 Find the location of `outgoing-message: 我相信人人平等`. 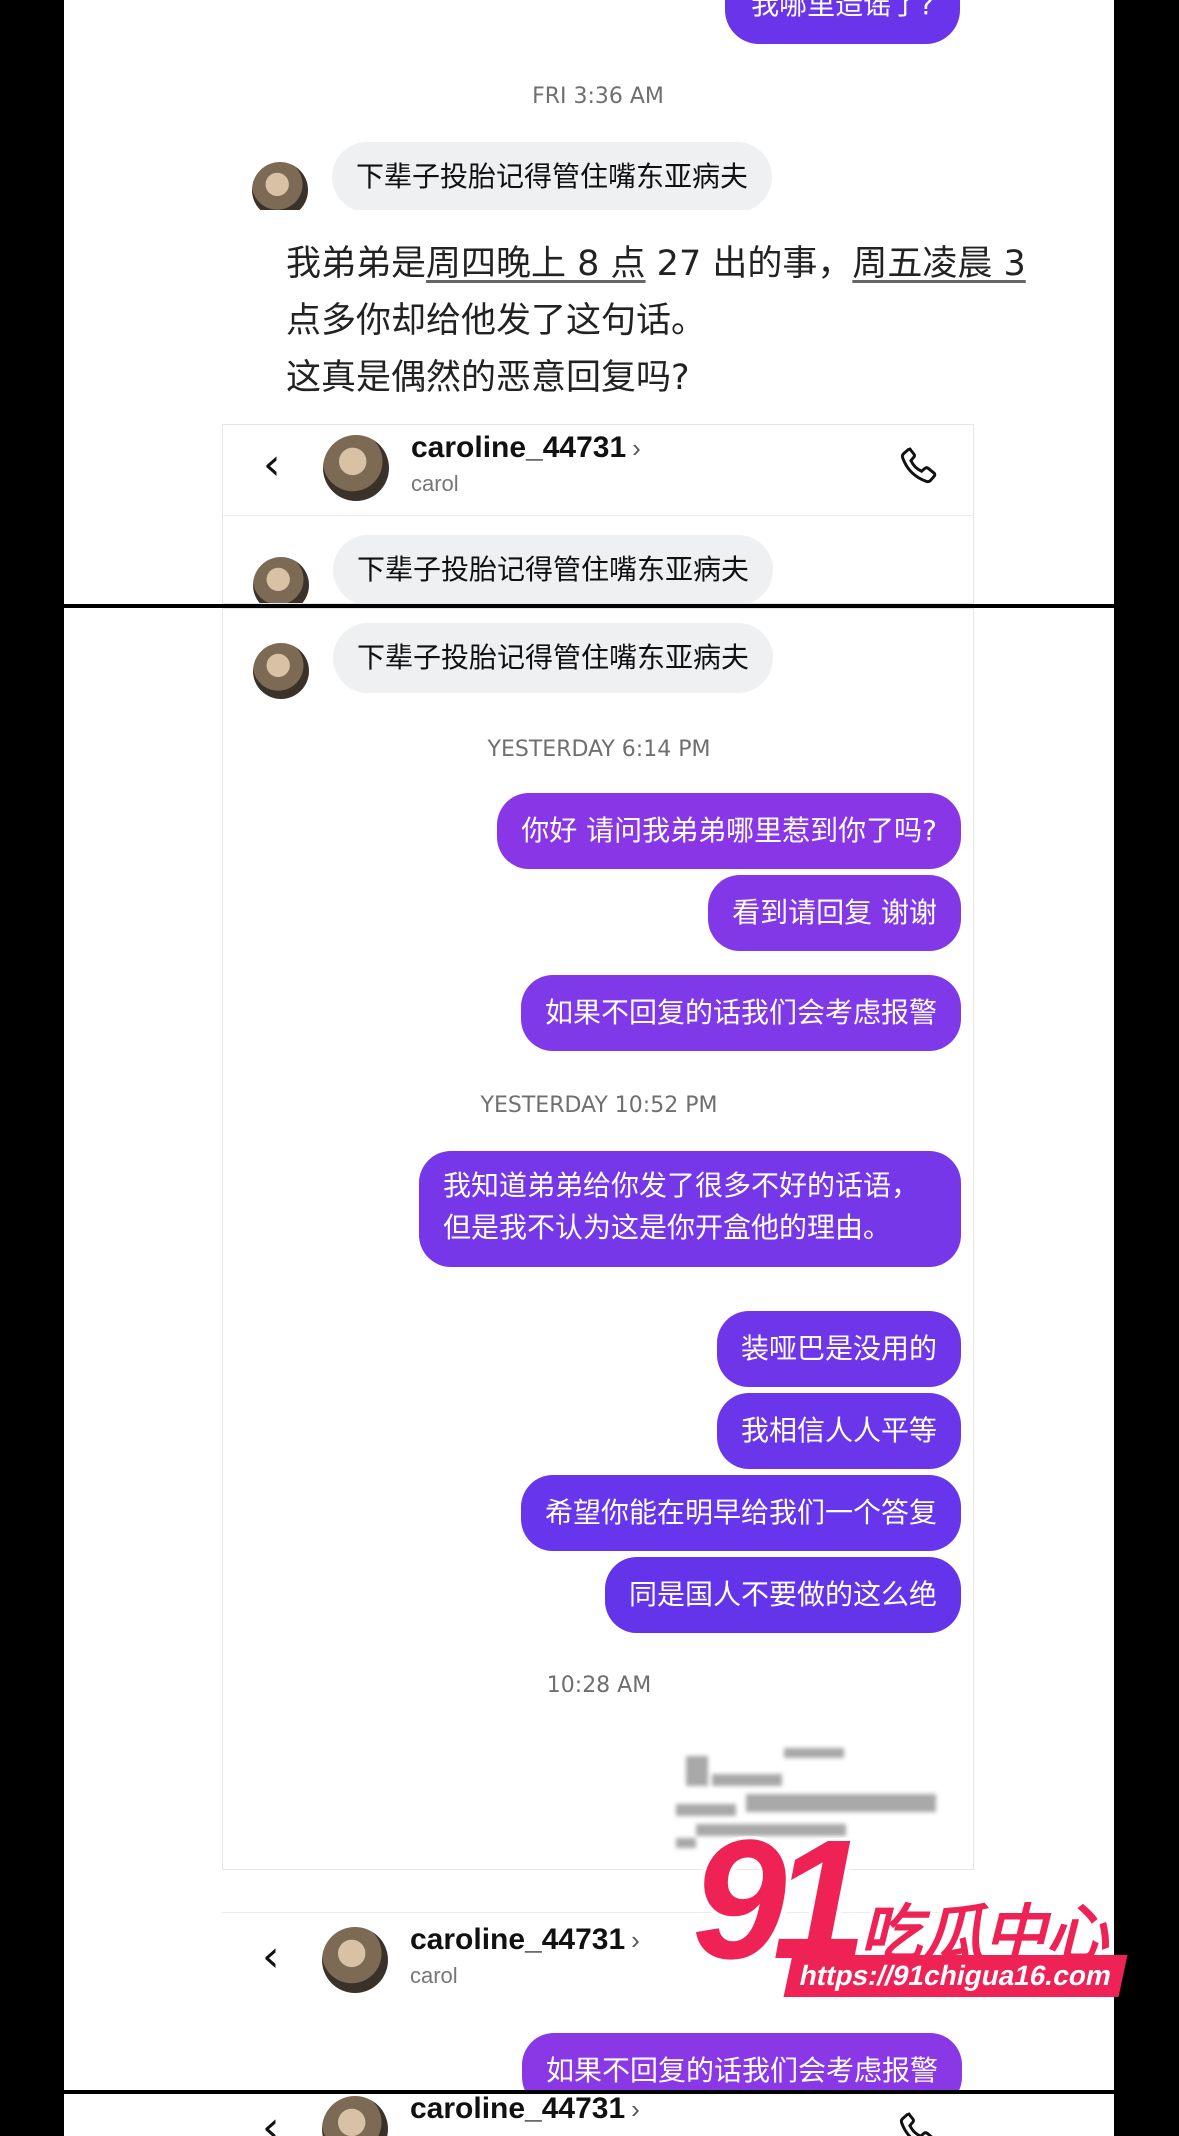

outgoing-message: 我相信人人平等 is located at coordinates (838, 1431).